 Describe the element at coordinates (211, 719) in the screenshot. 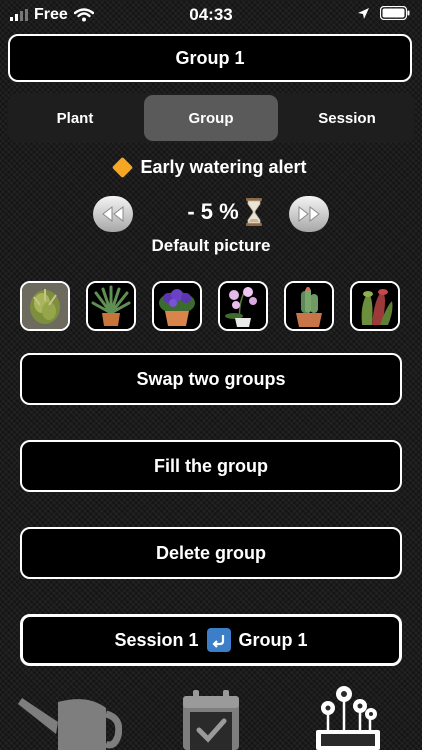

I see `calendar-check-icon` at that location.